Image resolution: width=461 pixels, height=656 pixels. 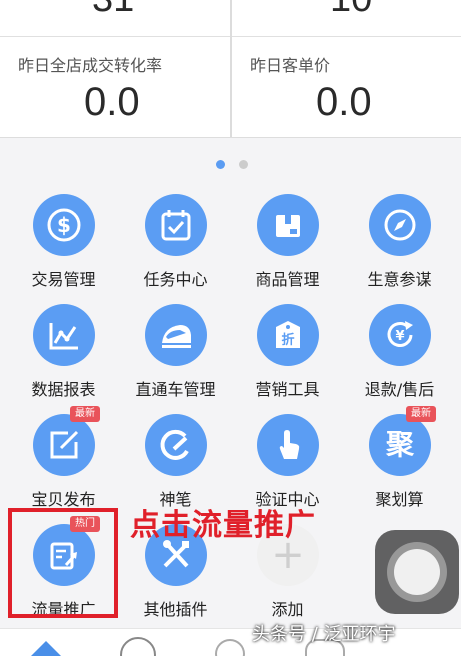 What do you see at coordinates (287, 279) in the screenshot?
I see `tile-label: 商品管理` at bounding box center [287, 279].